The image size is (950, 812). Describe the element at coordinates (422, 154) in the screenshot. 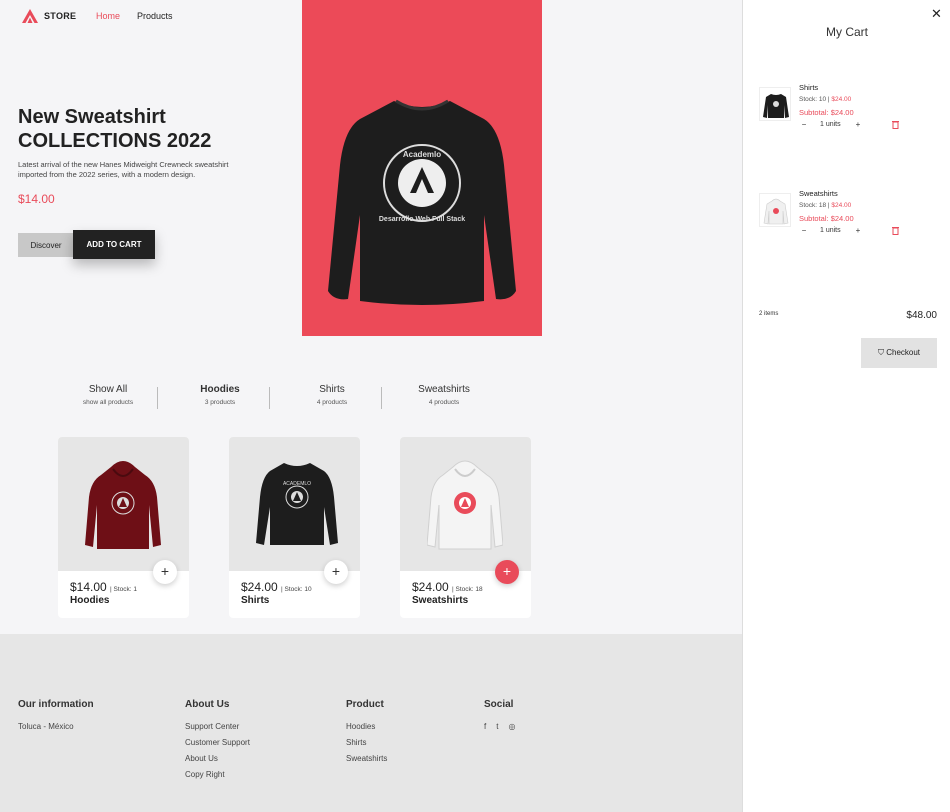

I see `svg-text: Academlo` at that location.